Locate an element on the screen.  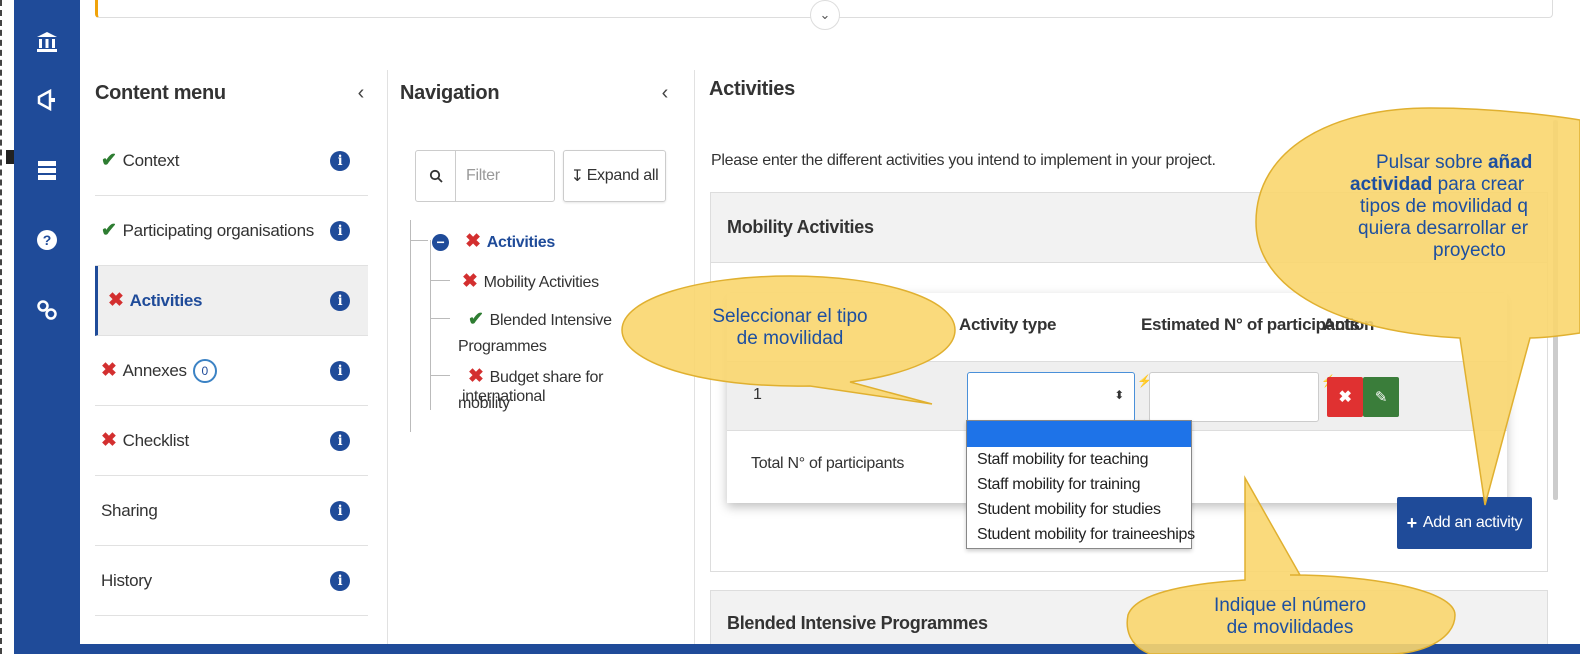
tree-line is located at coordinates (410, 326).